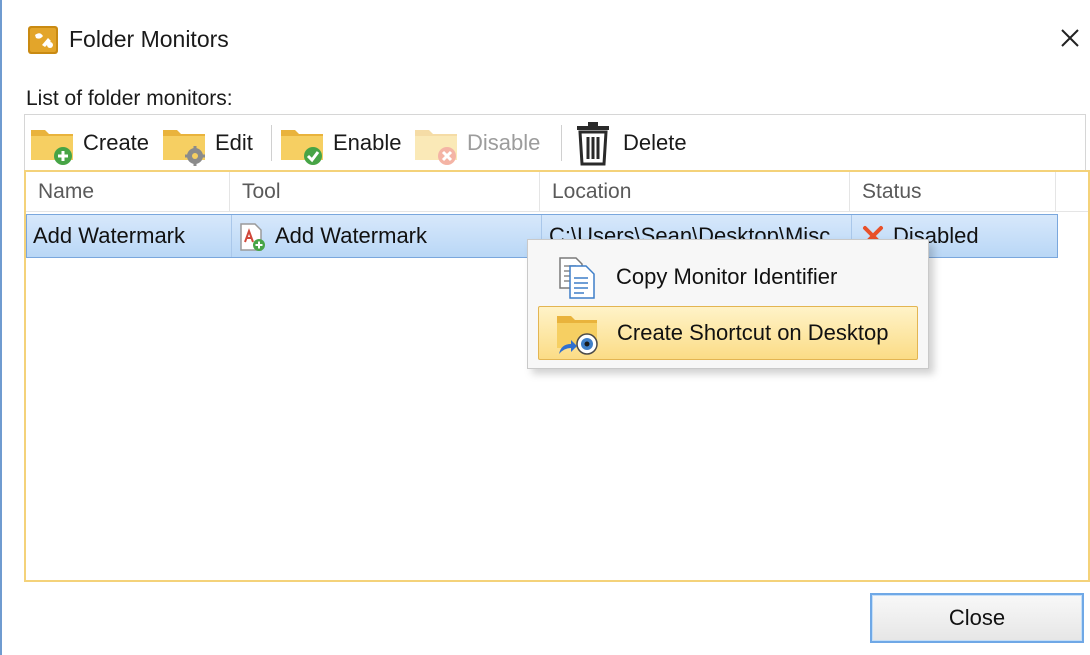 This screenshot has height=655, width=1090. Describe the element at coordinates (555, 142) in the screenshot. I see `toolbar: Create Edit Enable Disable Delete` at that location.